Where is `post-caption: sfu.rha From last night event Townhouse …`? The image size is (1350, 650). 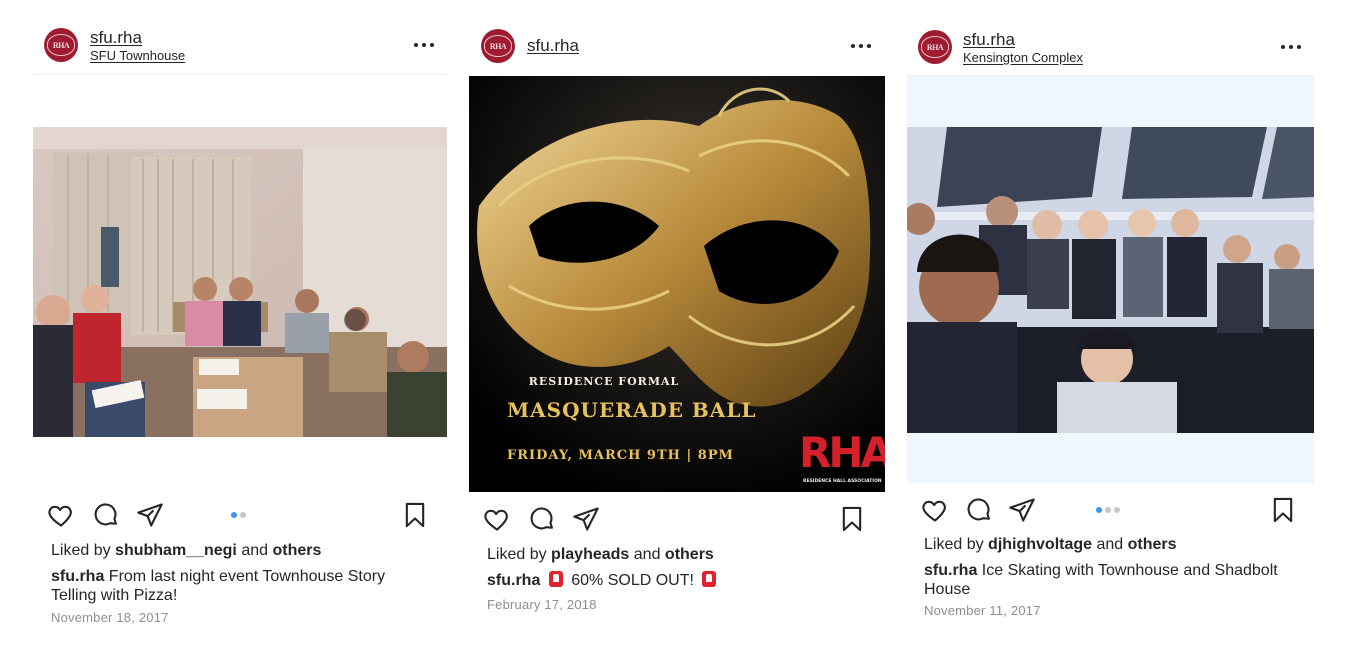 post-caption: sfu.rha From last night event Townhouse … is located at coordinates (231, 586).